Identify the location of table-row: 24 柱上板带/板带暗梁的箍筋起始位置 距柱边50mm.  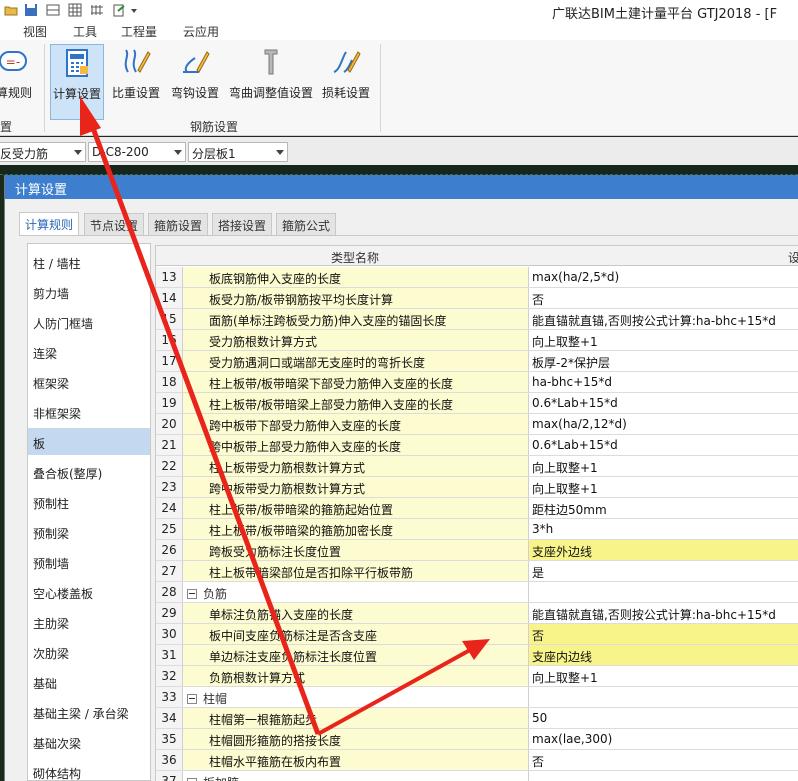
(477, 508).